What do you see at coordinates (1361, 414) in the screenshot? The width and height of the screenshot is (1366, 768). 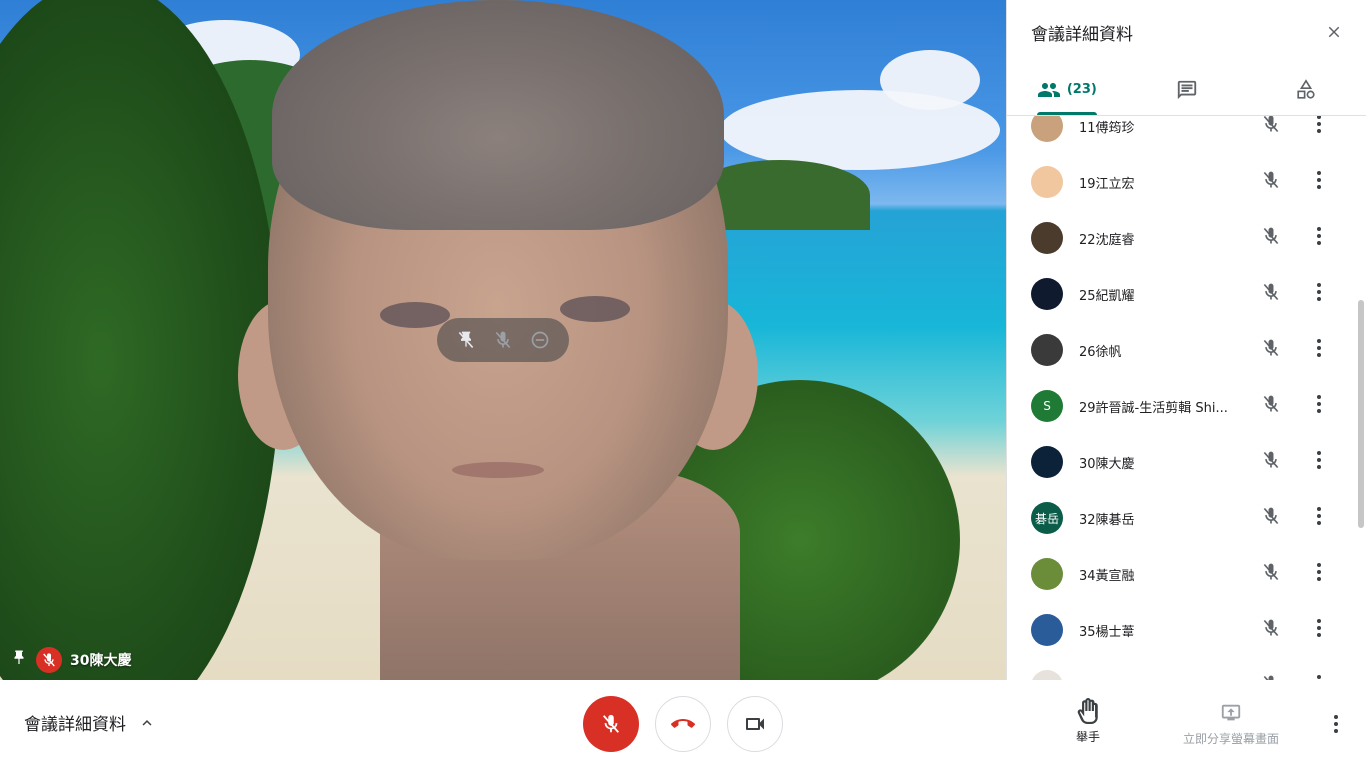 I see `participant-list-scrollbar` at bounding box center [1361, 414].